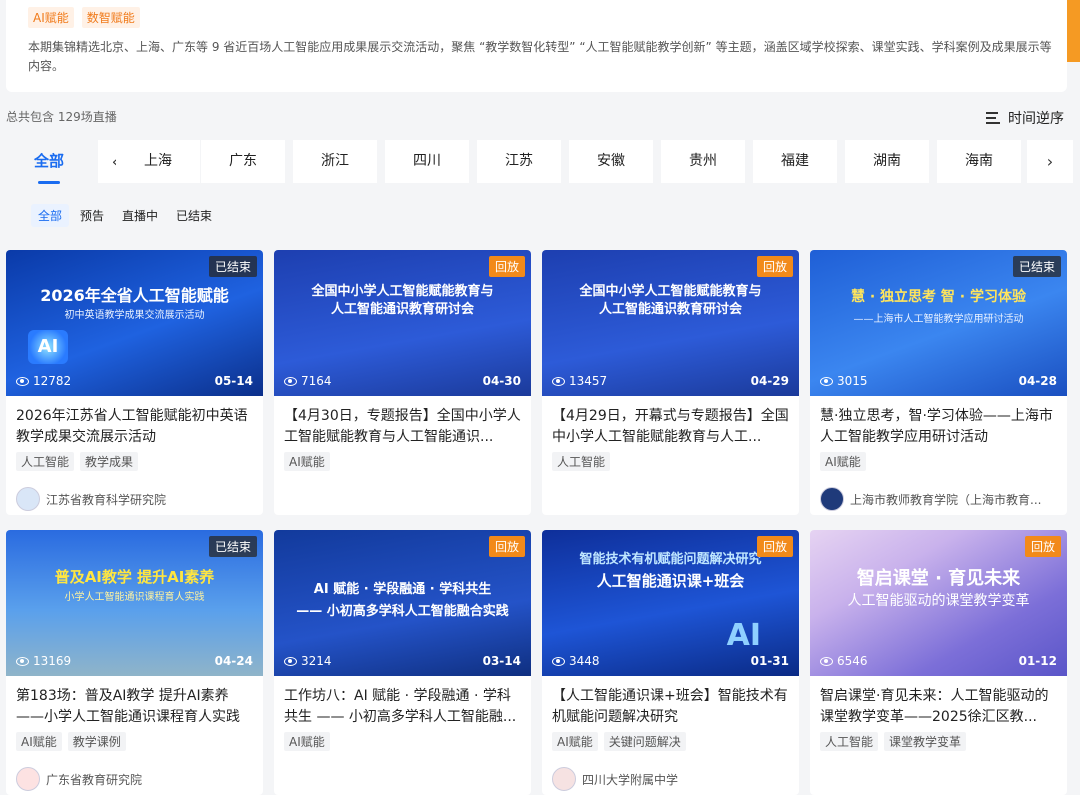 The width and height of the screenshot is (1080, 795). Describe the element at coordinates (96, 741) in the screenshot. I see `card-tag: 教学课例` at that location.